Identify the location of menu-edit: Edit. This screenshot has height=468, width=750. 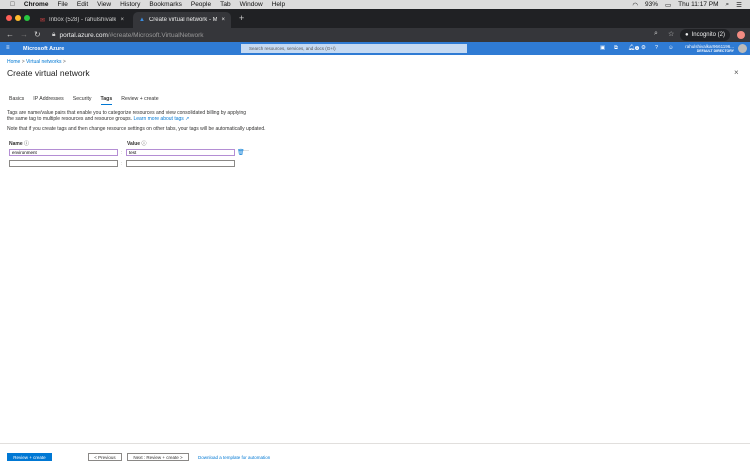
(82, 4).